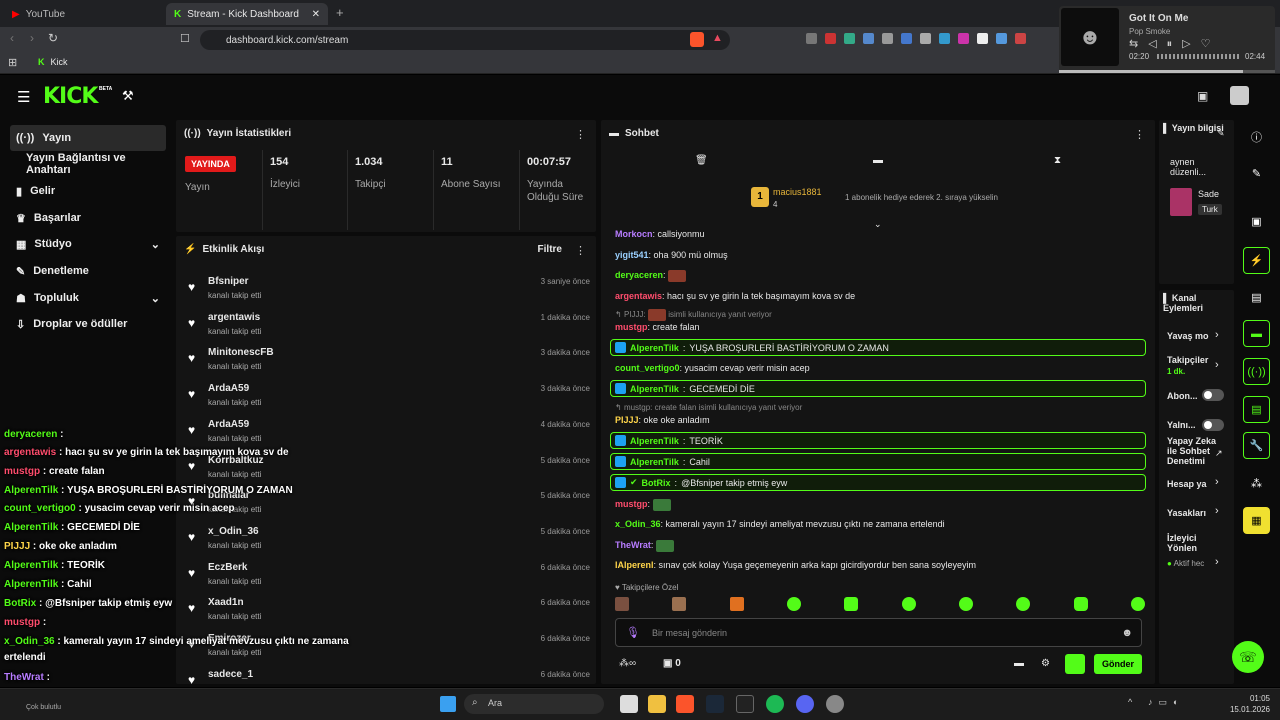 Image resolution: width=1280 pixels, height=720 pixels. Describe the element at coordinates (70, 96) in the screenshot. I see `kick-logo: KICK` at that location.